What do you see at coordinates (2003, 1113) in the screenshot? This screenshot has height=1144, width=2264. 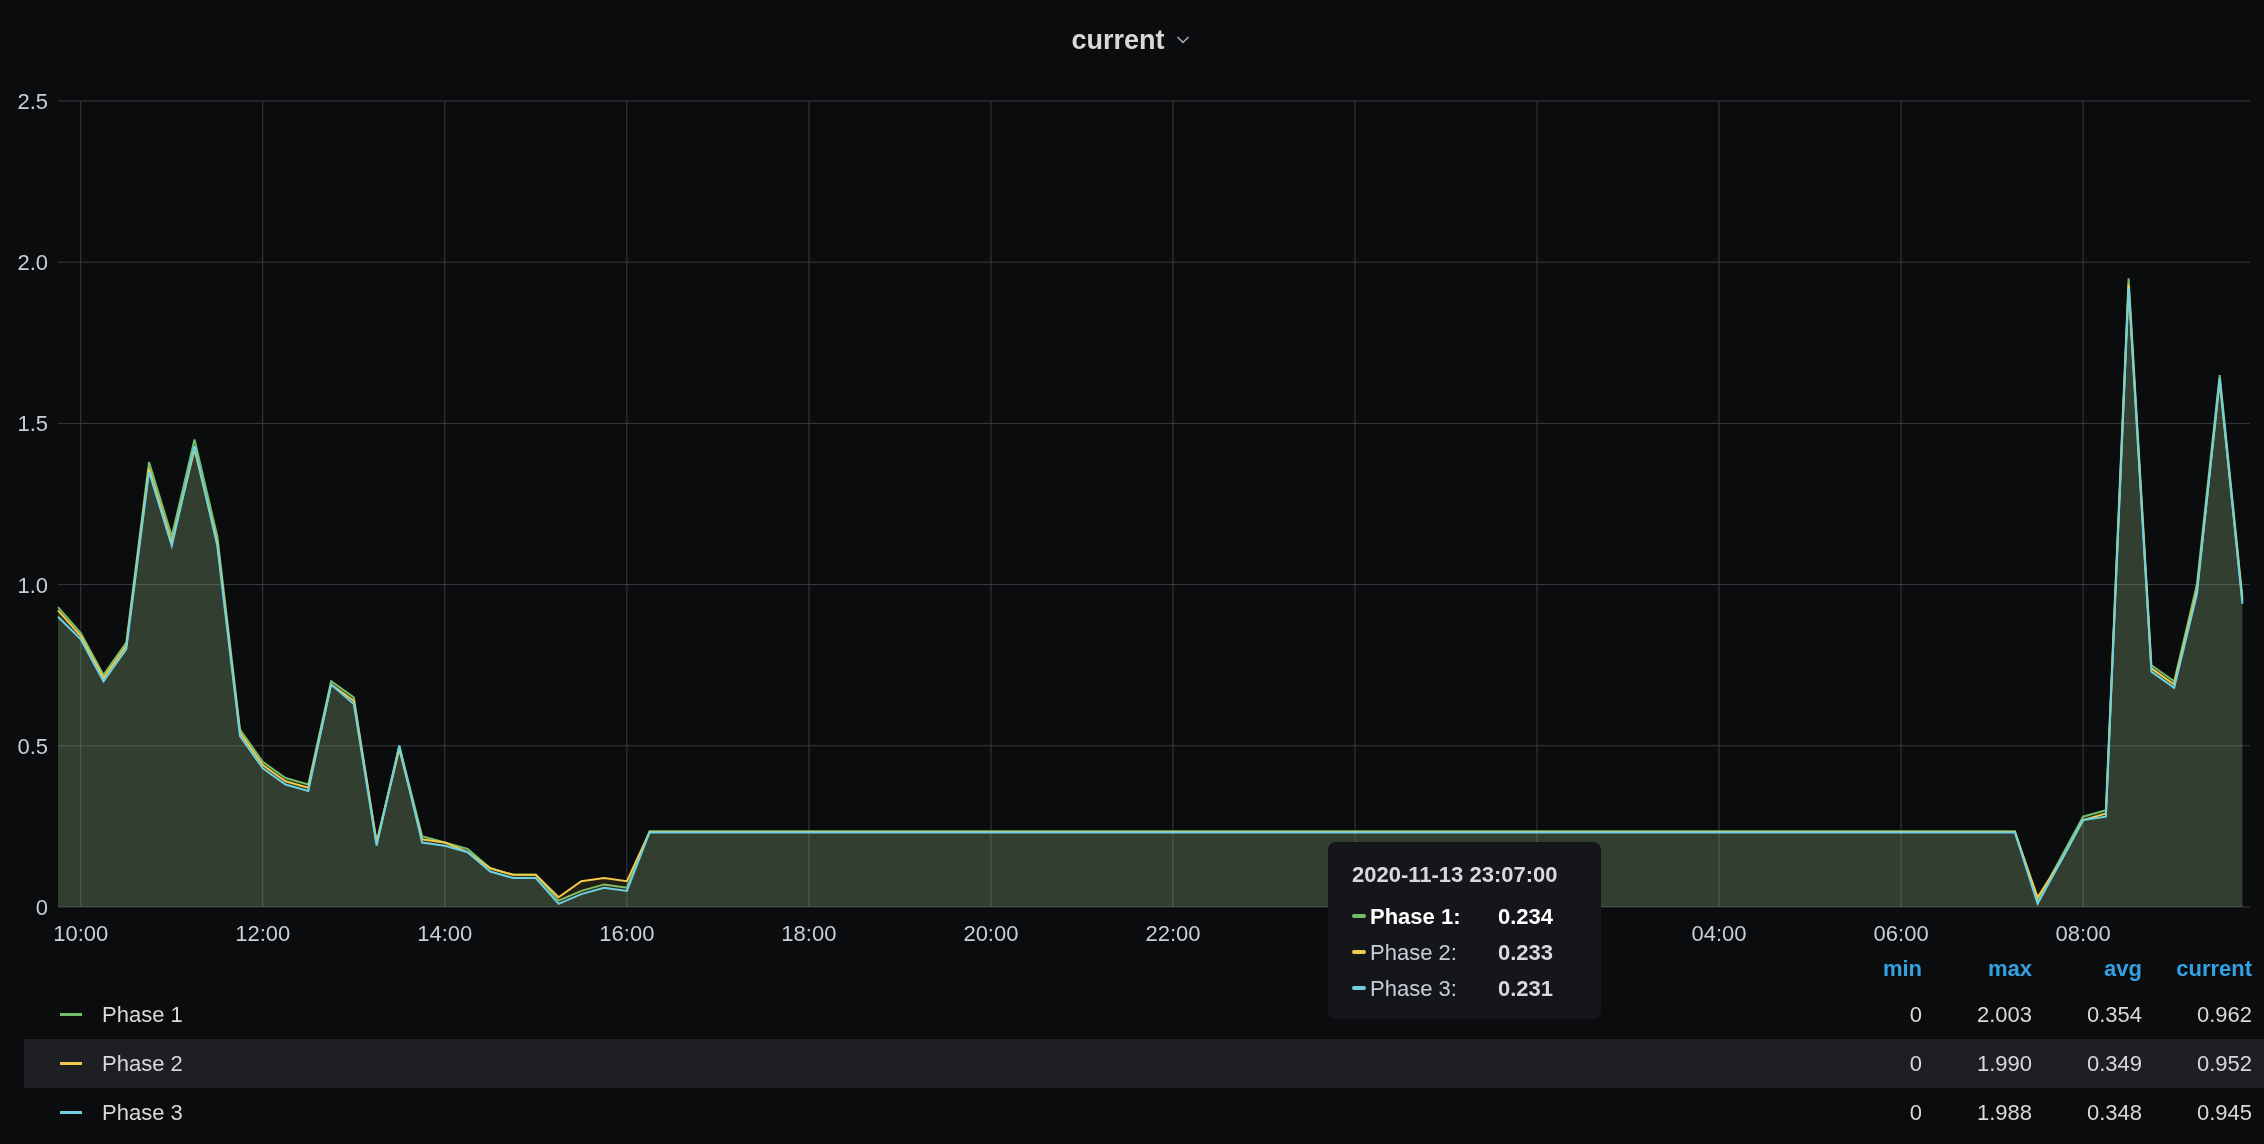 I see `legend-value: 1.988` at bounding box center [2003, 1113].